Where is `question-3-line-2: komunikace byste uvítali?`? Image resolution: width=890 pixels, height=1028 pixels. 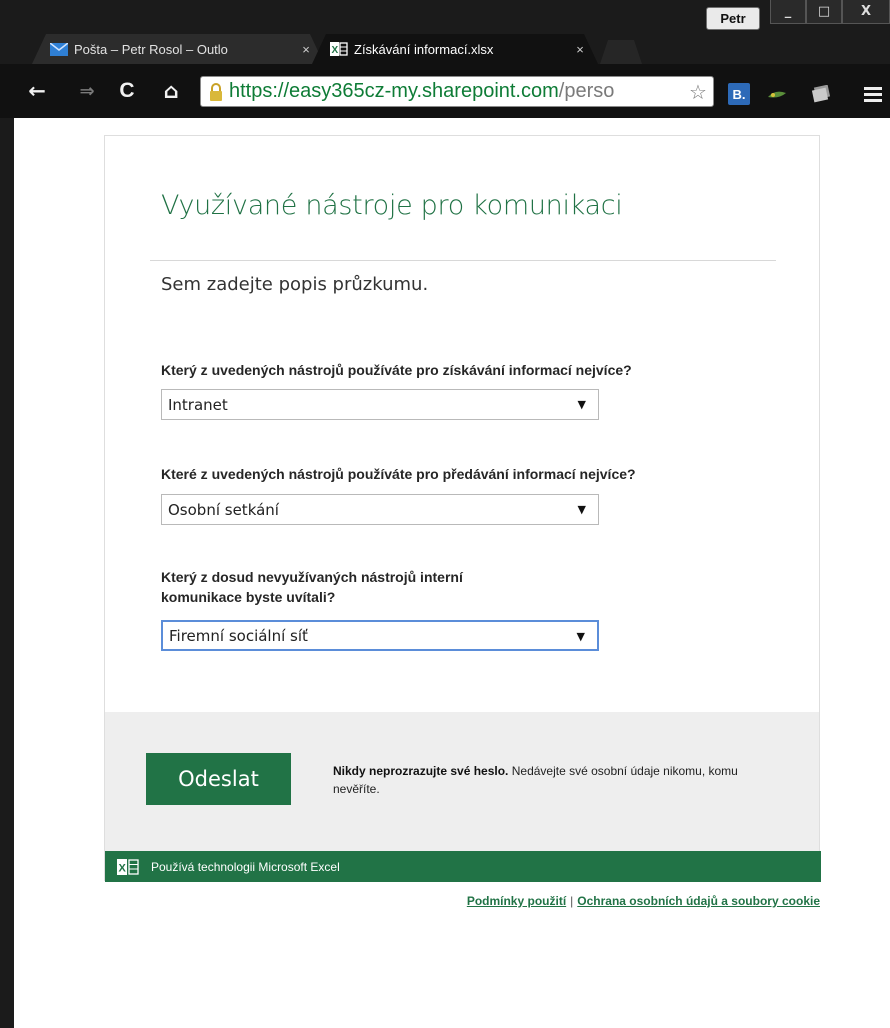 question-3-line-2: komunikace byste uvítali? is located at coordinates (248, 597).